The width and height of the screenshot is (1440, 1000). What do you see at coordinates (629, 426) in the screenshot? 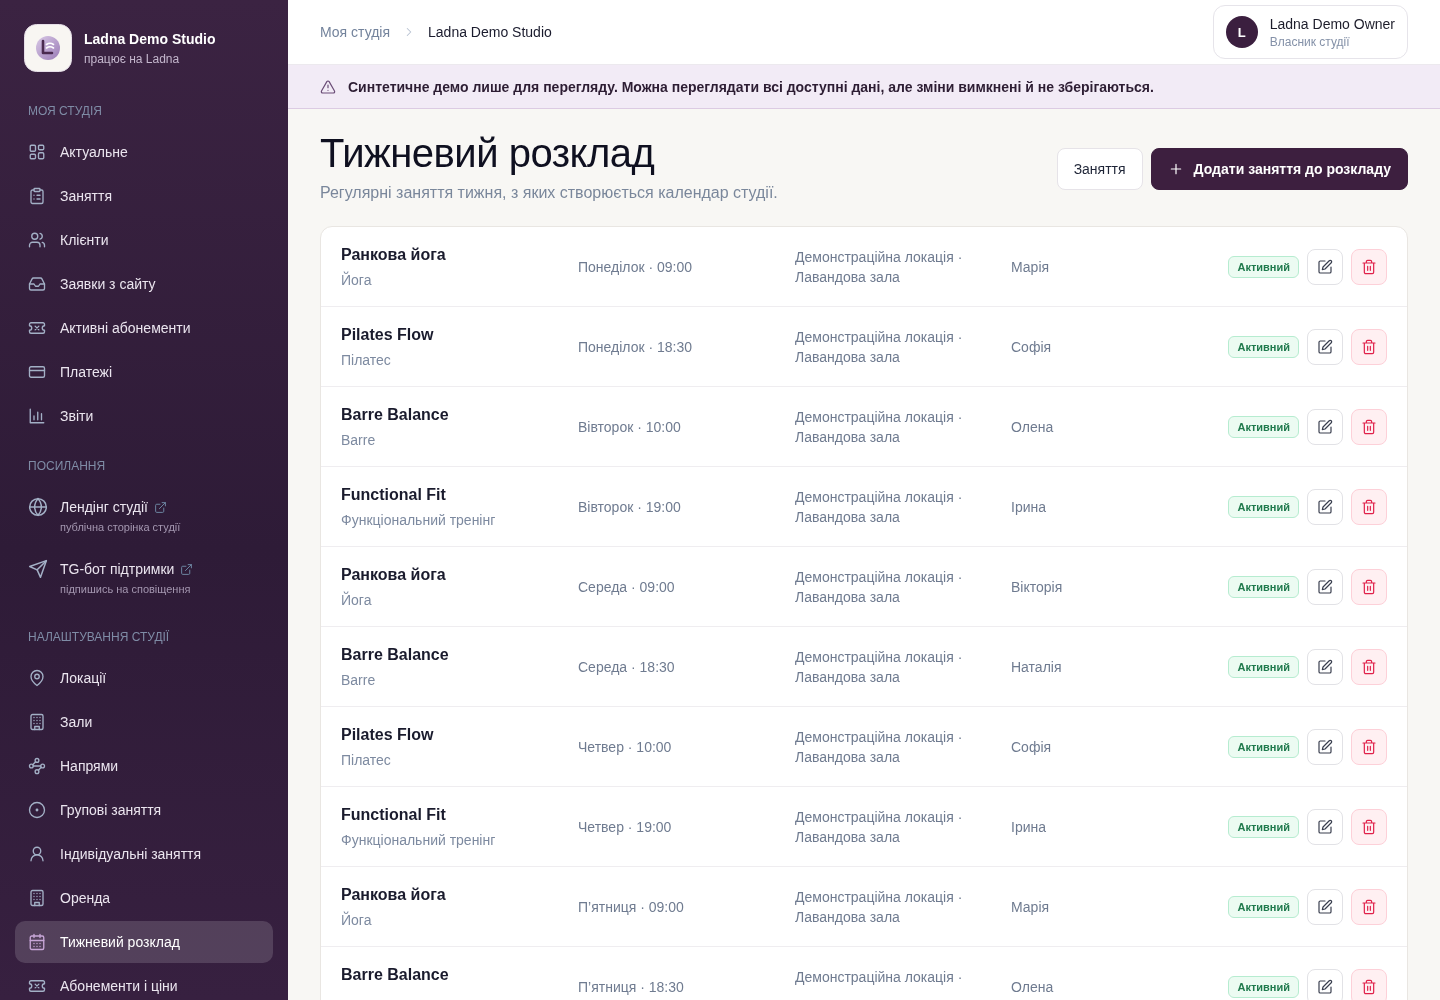
I see `schedule-time: Вівторок · 10:00` at bounding box center [629, 426].